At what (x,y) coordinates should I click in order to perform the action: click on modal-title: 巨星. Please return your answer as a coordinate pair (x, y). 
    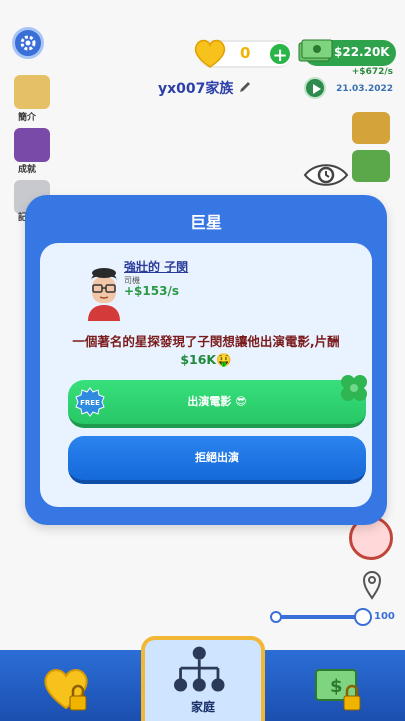
    Looking at the image, I should click on (205, 222).